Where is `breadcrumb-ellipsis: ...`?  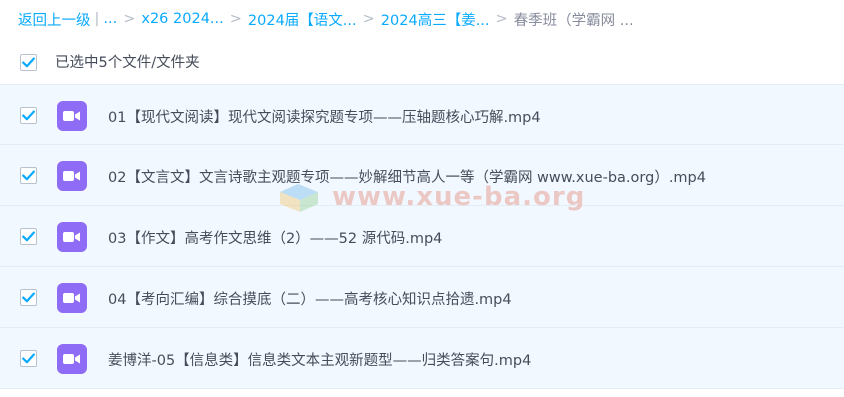
breadcrumb-ellipsis: ... is located at coordinates (110, 19).